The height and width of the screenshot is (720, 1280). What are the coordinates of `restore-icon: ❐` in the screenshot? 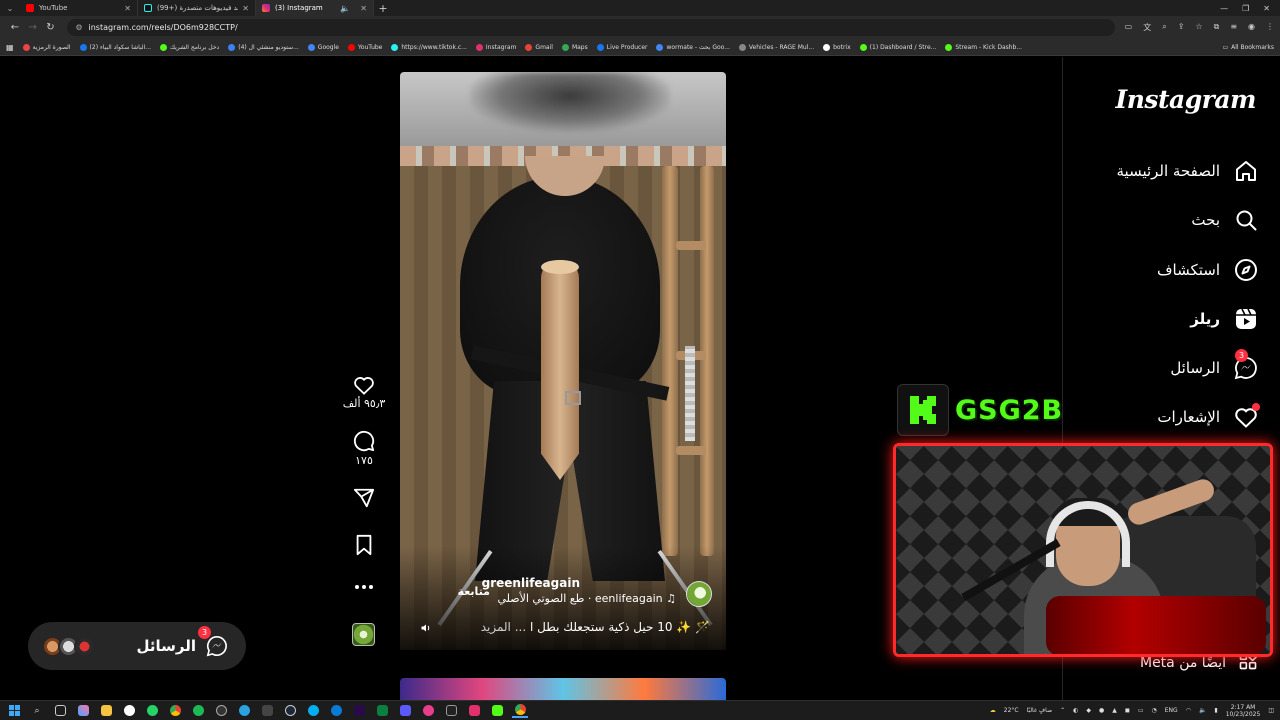 It's located at (1245, 8).